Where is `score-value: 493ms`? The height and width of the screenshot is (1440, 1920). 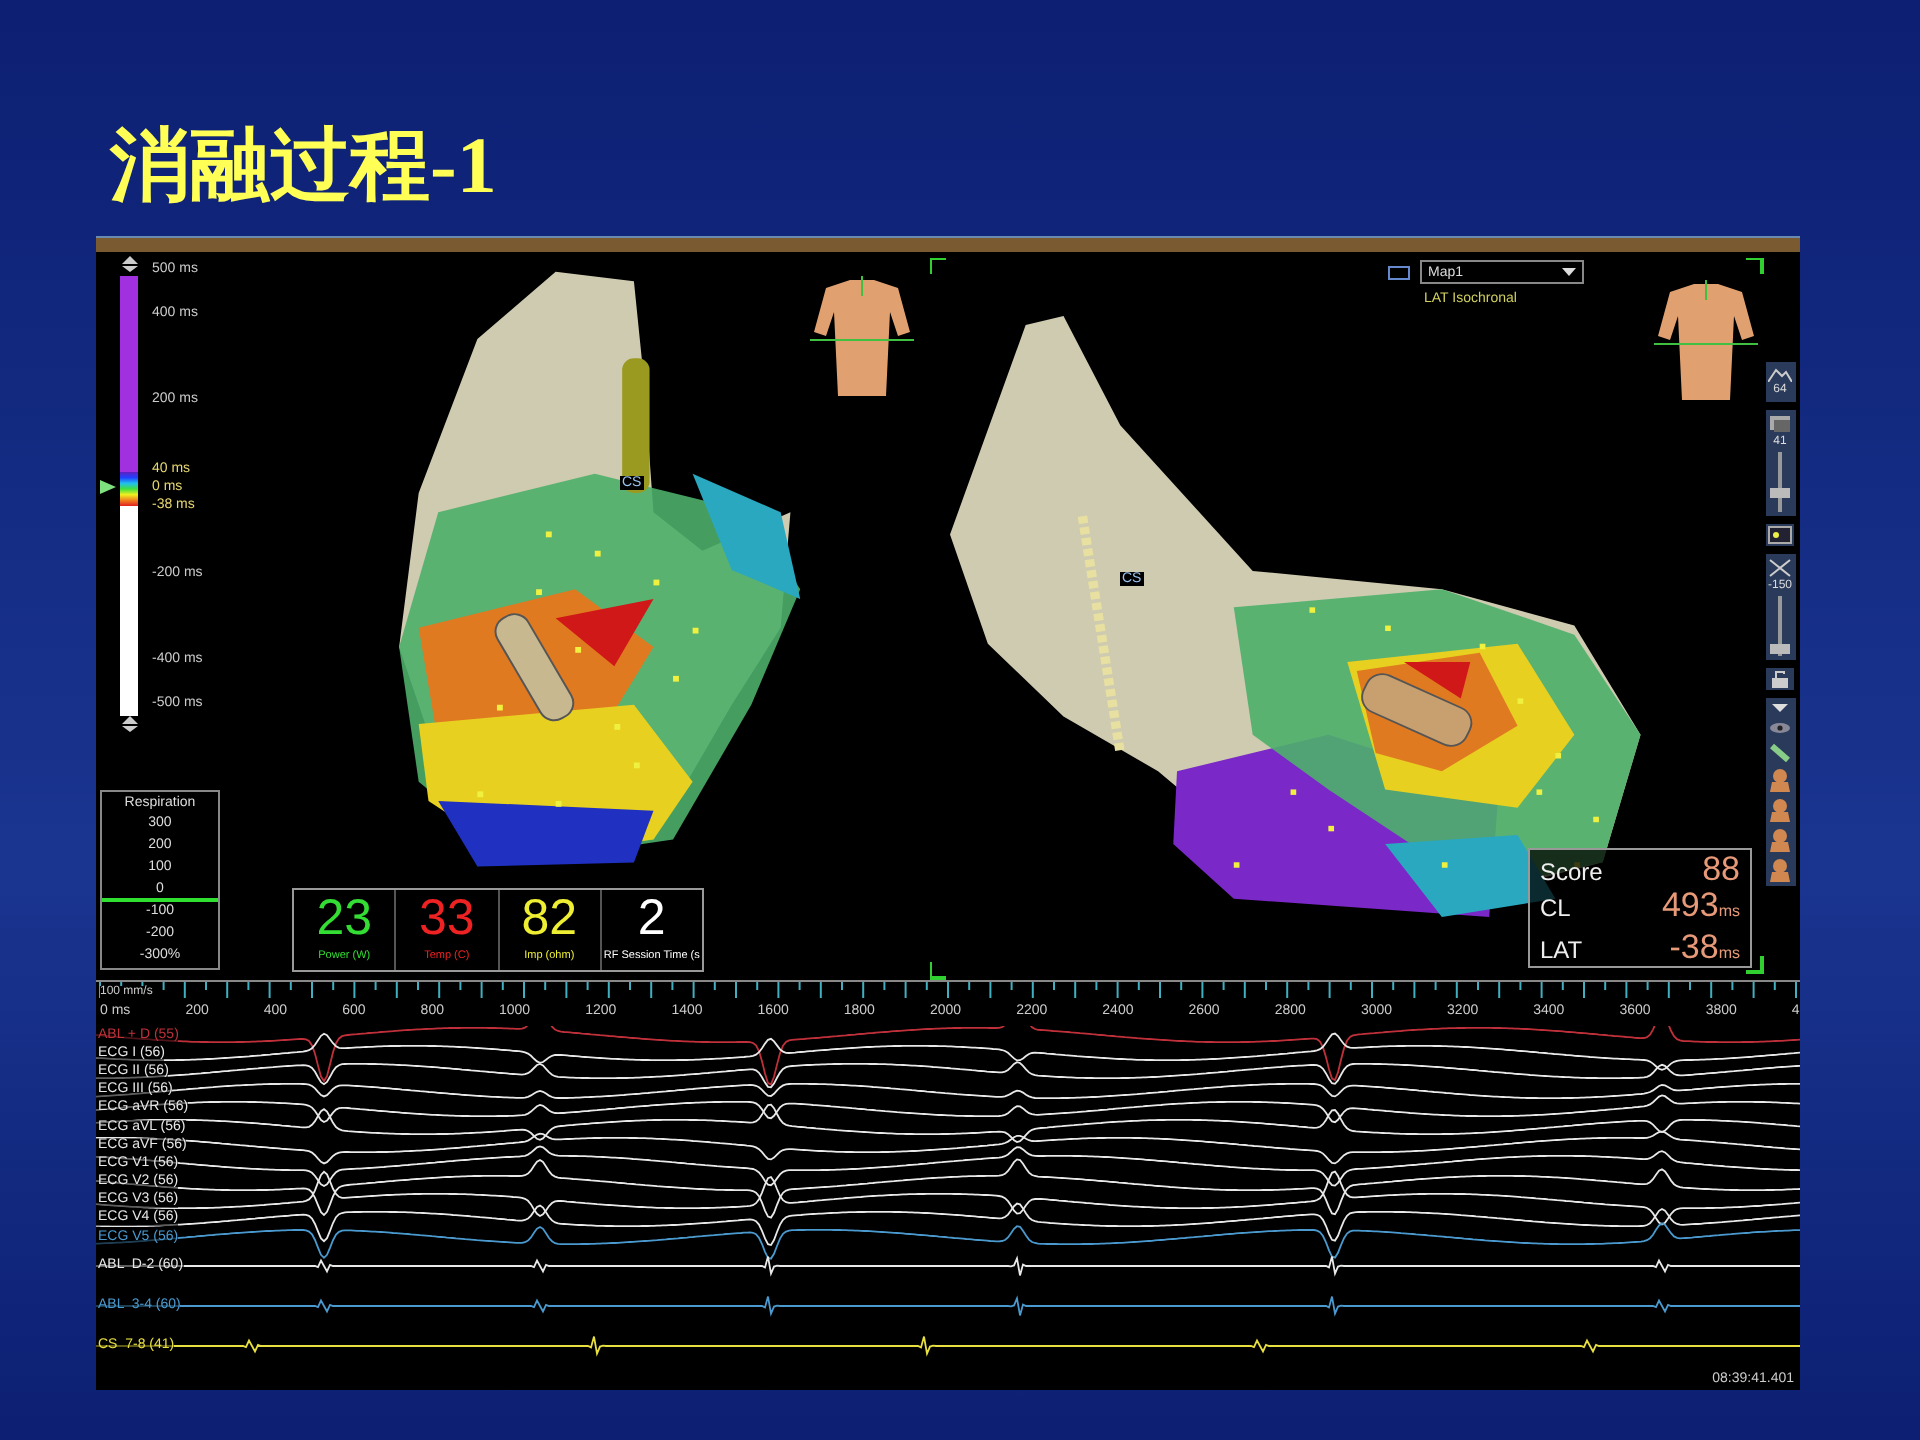 score-value: 493ms is located at coordinates (1700, 908).